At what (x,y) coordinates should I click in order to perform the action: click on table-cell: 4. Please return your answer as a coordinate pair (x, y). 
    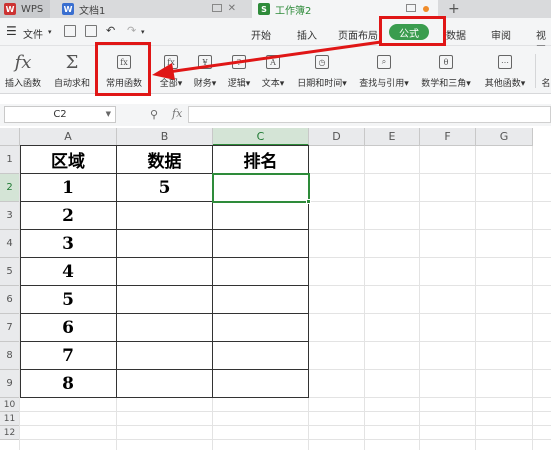
    Looking at the image, I should click on (68, 272).